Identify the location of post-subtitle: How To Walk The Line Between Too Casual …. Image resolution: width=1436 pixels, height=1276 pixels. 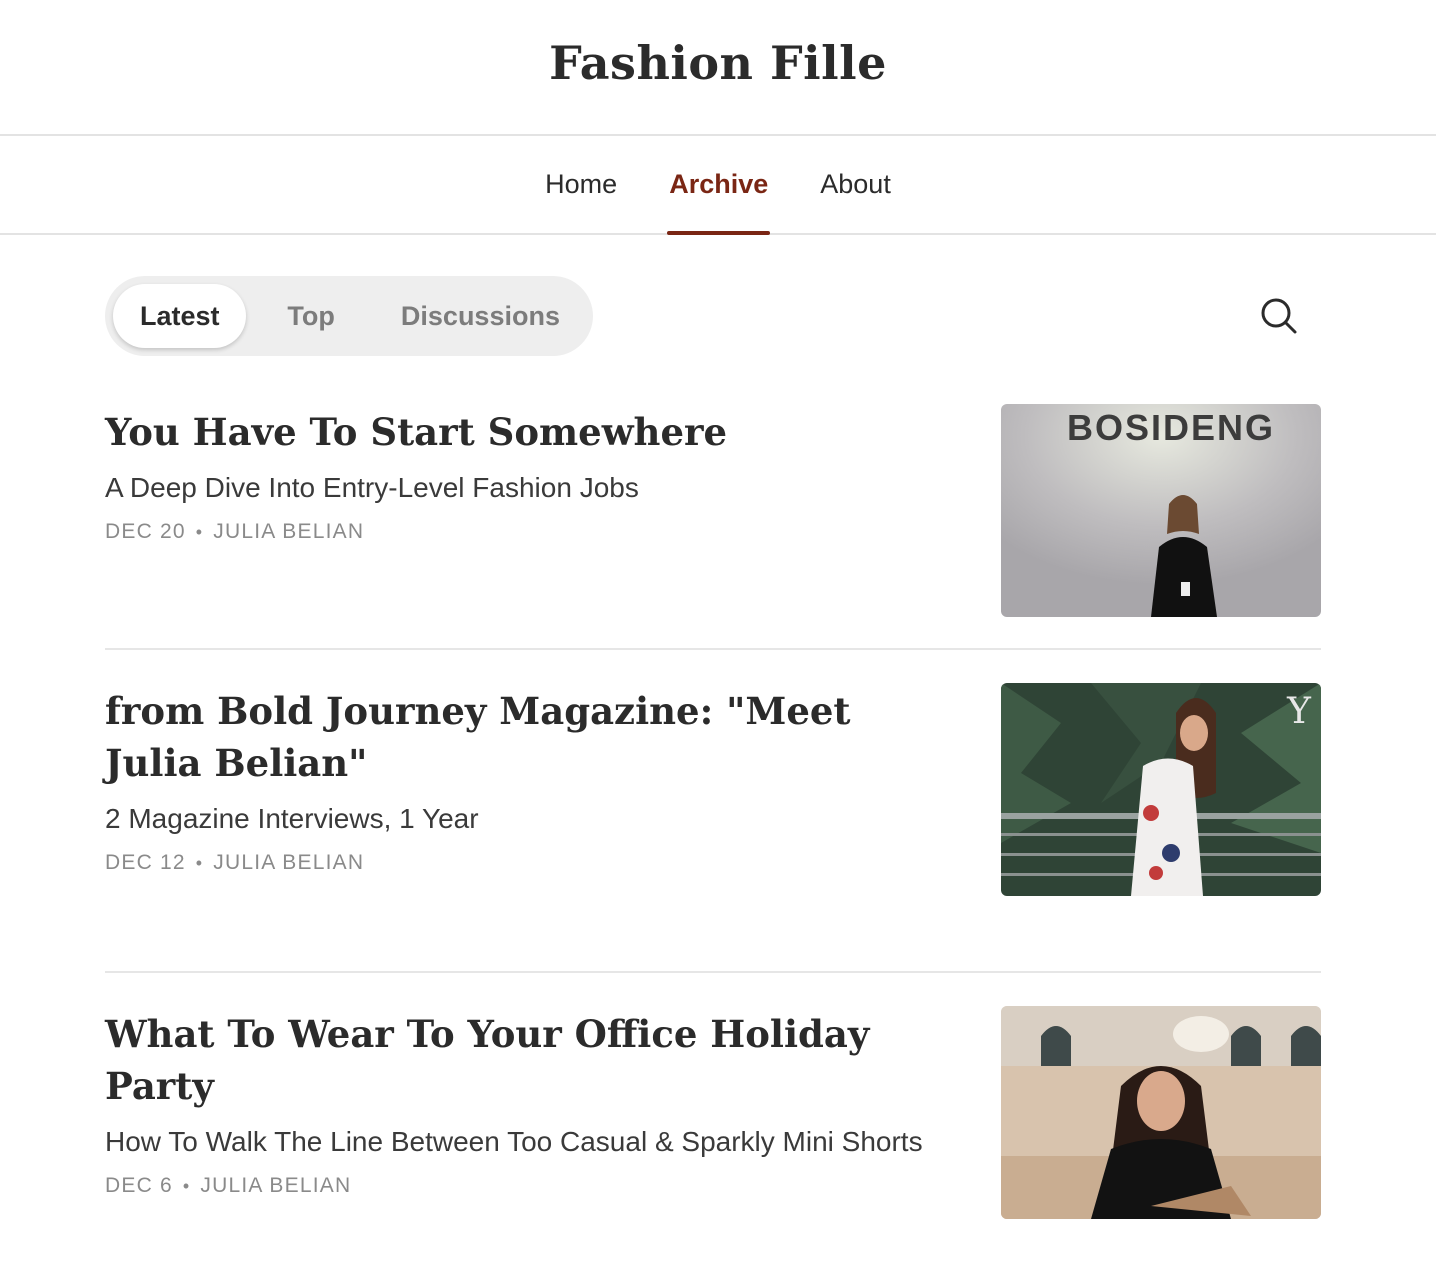
(514, 1141).